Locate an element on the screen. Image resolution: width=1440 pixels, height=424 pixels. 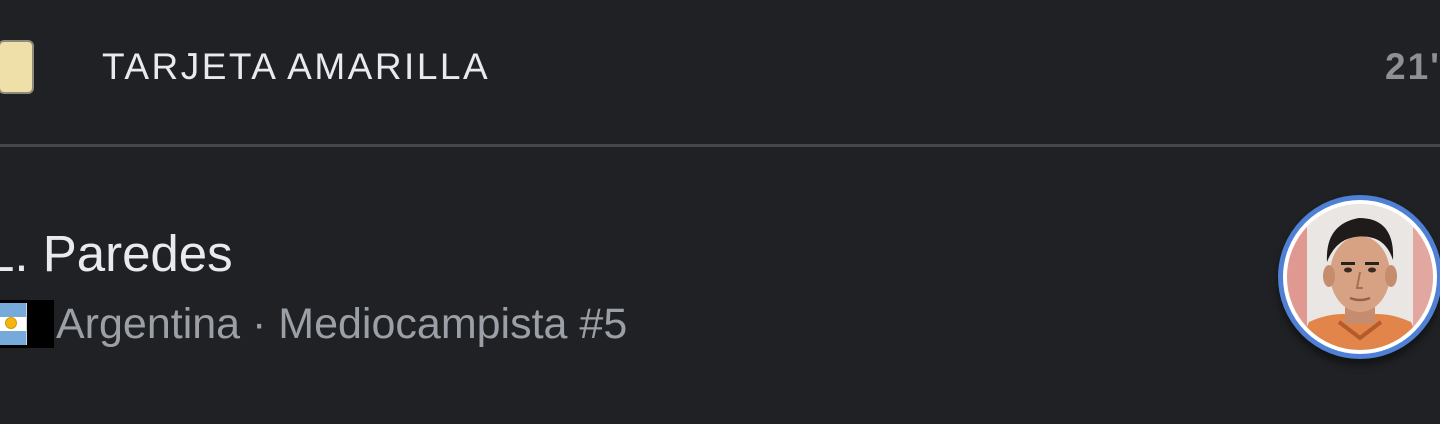
player-photo is located at coordinates (1360, 277).